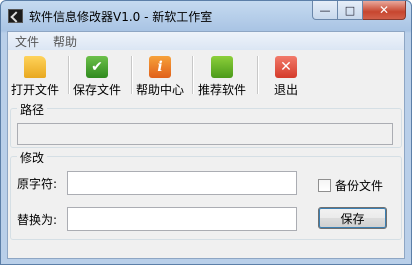 This screenshot has height=265, width=412. I want to click on path-field, so click(205, 134).